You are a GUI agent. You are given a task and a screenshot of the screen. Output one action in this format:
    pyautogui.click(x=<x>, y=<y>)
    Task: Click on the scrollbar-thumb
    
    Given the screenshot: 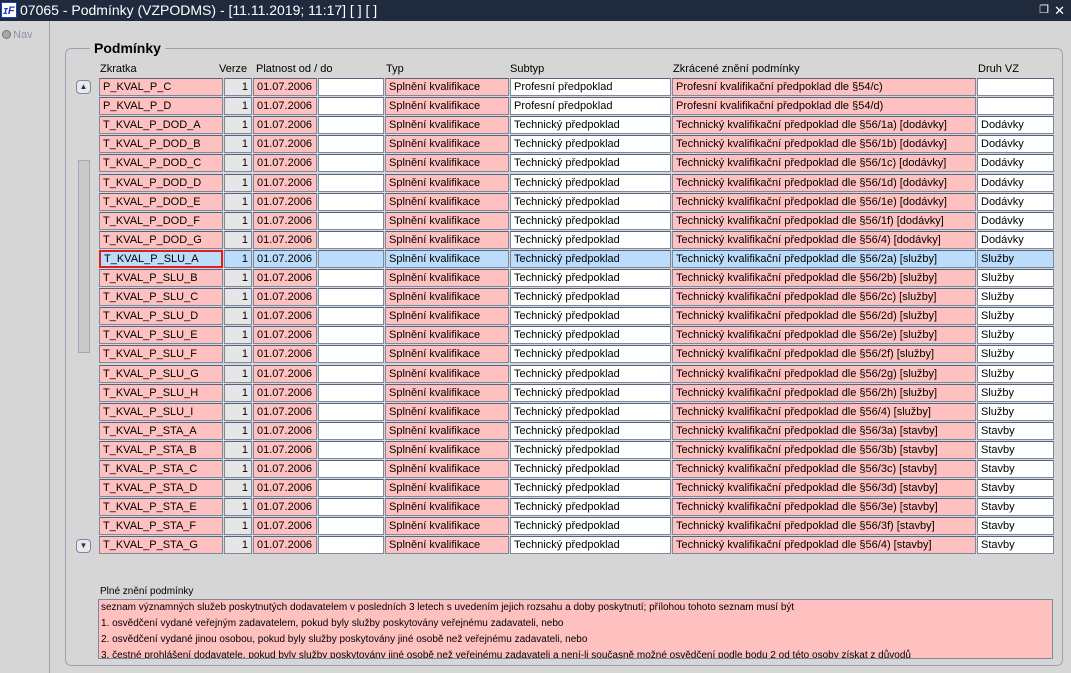 What is the action you would take?
    pyautogui.click(x=84, y=256)
    